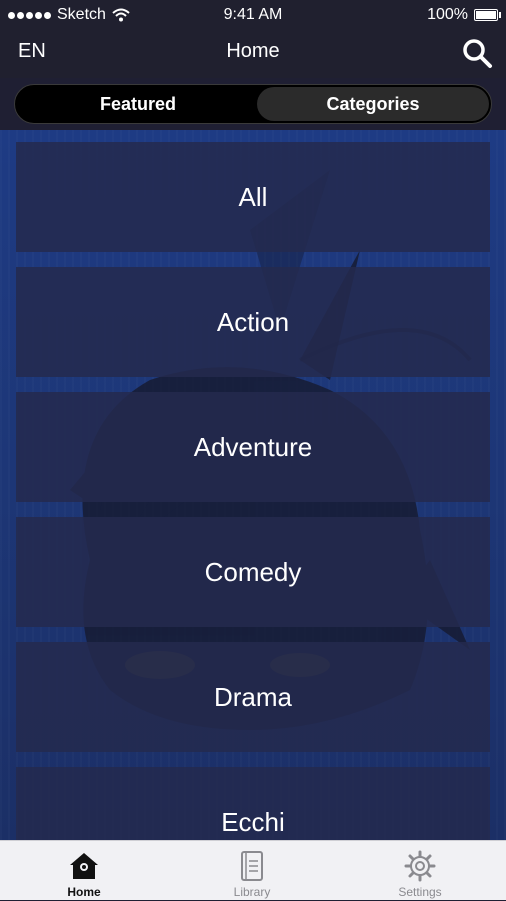  What do you see at coordinates (373, 104) in the screenshot?
I see `tab-categories: Categories` at bounding box center [373, 104].